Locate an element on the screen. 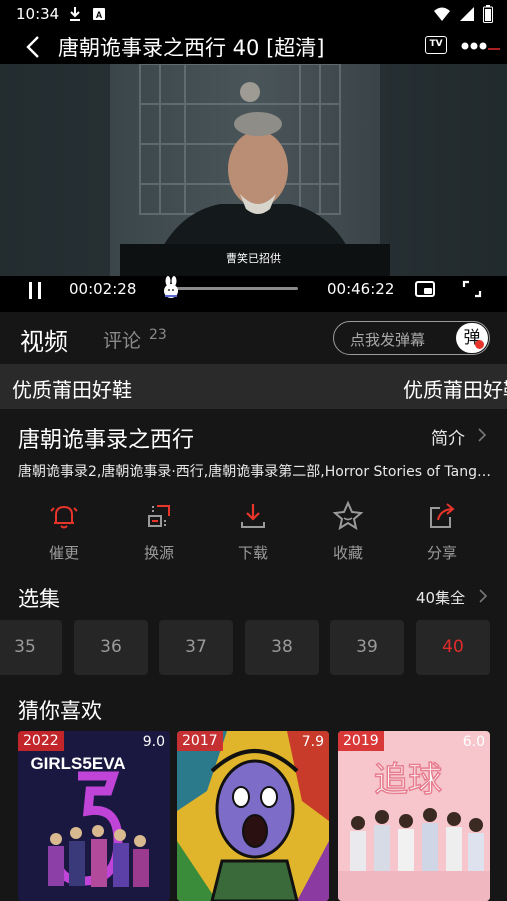  intro-link: 简介 is located at coordinates (448, 436).